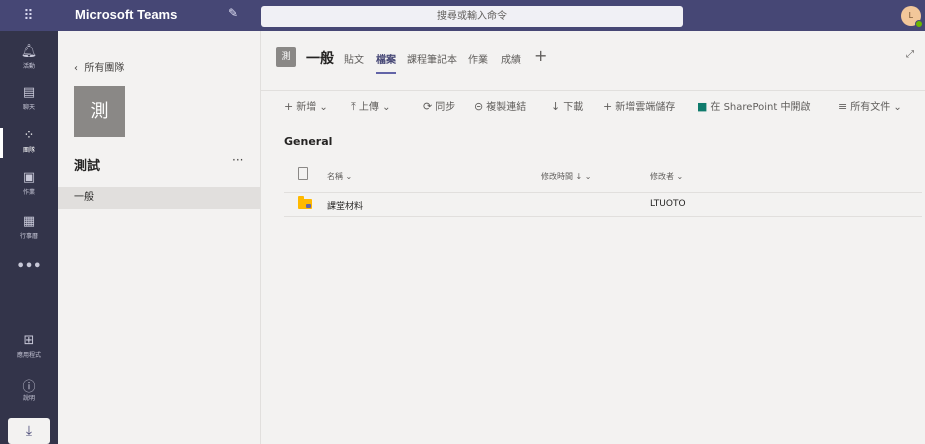 This screenshot has width=925, height=444. Describe the element at coordinates (29, 340) in the screenshot. I see `apps-icon: ⊞` at that location.